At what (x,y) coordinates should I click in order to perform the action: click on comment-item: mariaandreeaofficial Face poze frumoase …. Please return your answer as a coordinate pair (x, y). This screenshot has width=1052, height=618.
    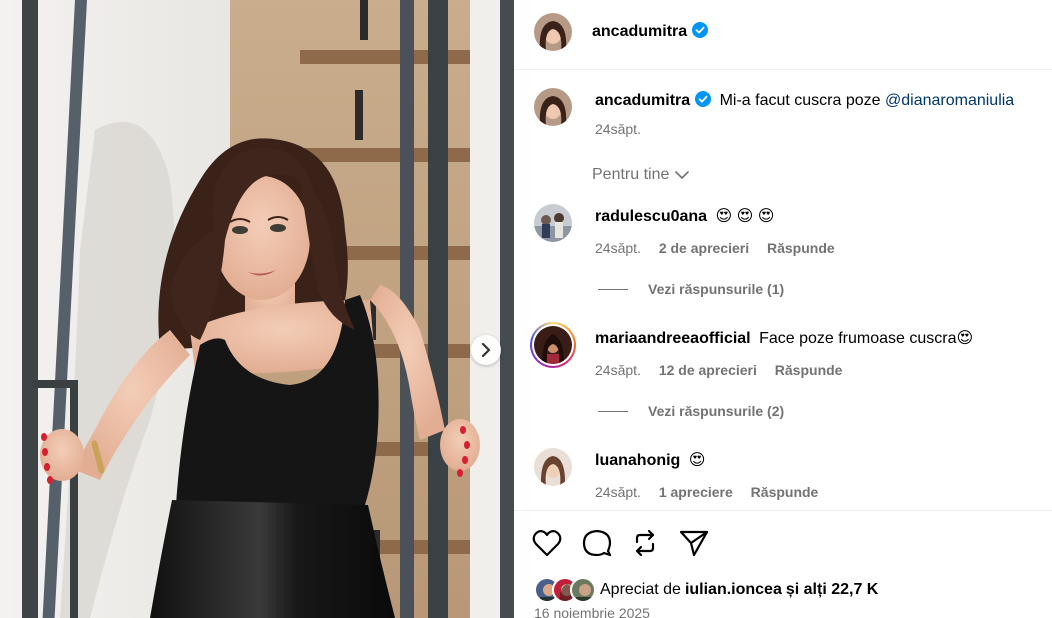
    Looking at the image, I should click on (783, 350).